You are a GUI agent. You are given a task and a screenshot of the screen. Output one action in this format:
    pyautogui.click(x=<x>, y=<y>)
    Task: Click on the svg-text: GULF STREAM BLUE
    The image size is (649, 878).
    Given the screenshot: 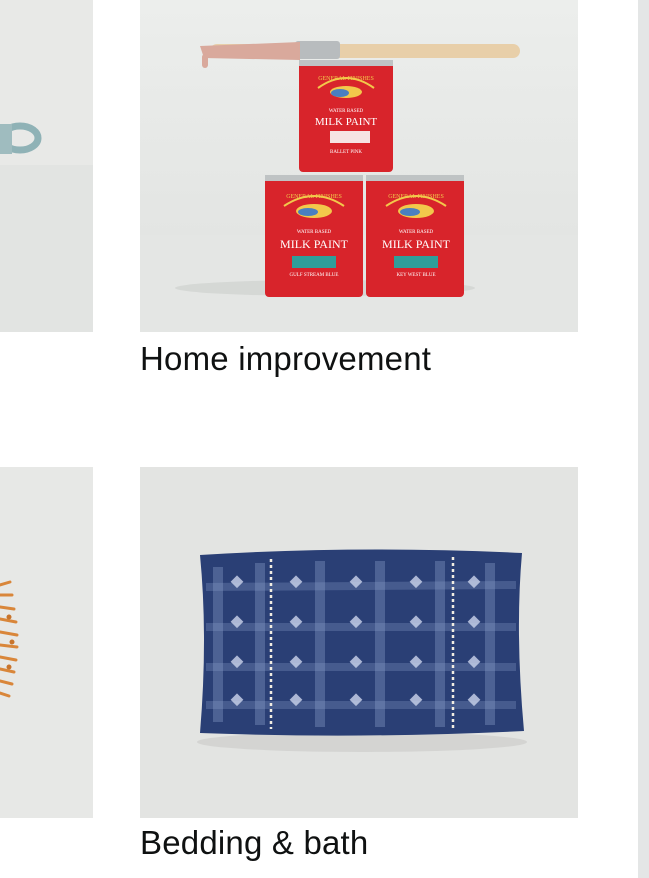 What is the action you would take?
    pyautogui.click(x=314, y=275)
    